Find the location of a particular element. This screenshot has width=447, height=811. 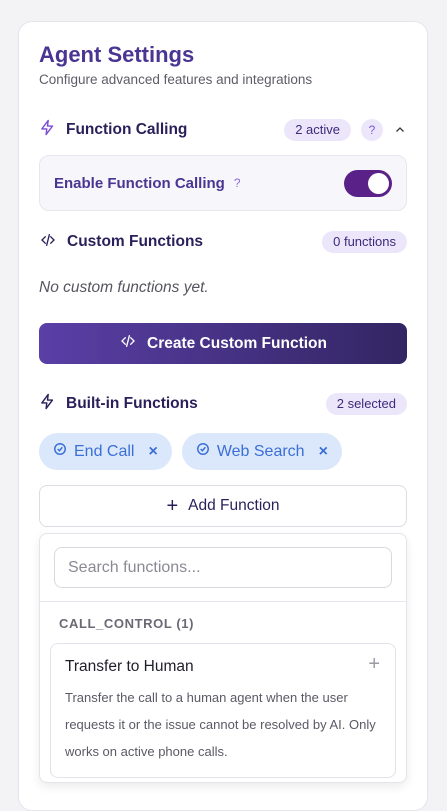

toggle-knob is located at coordinates (378, 183).